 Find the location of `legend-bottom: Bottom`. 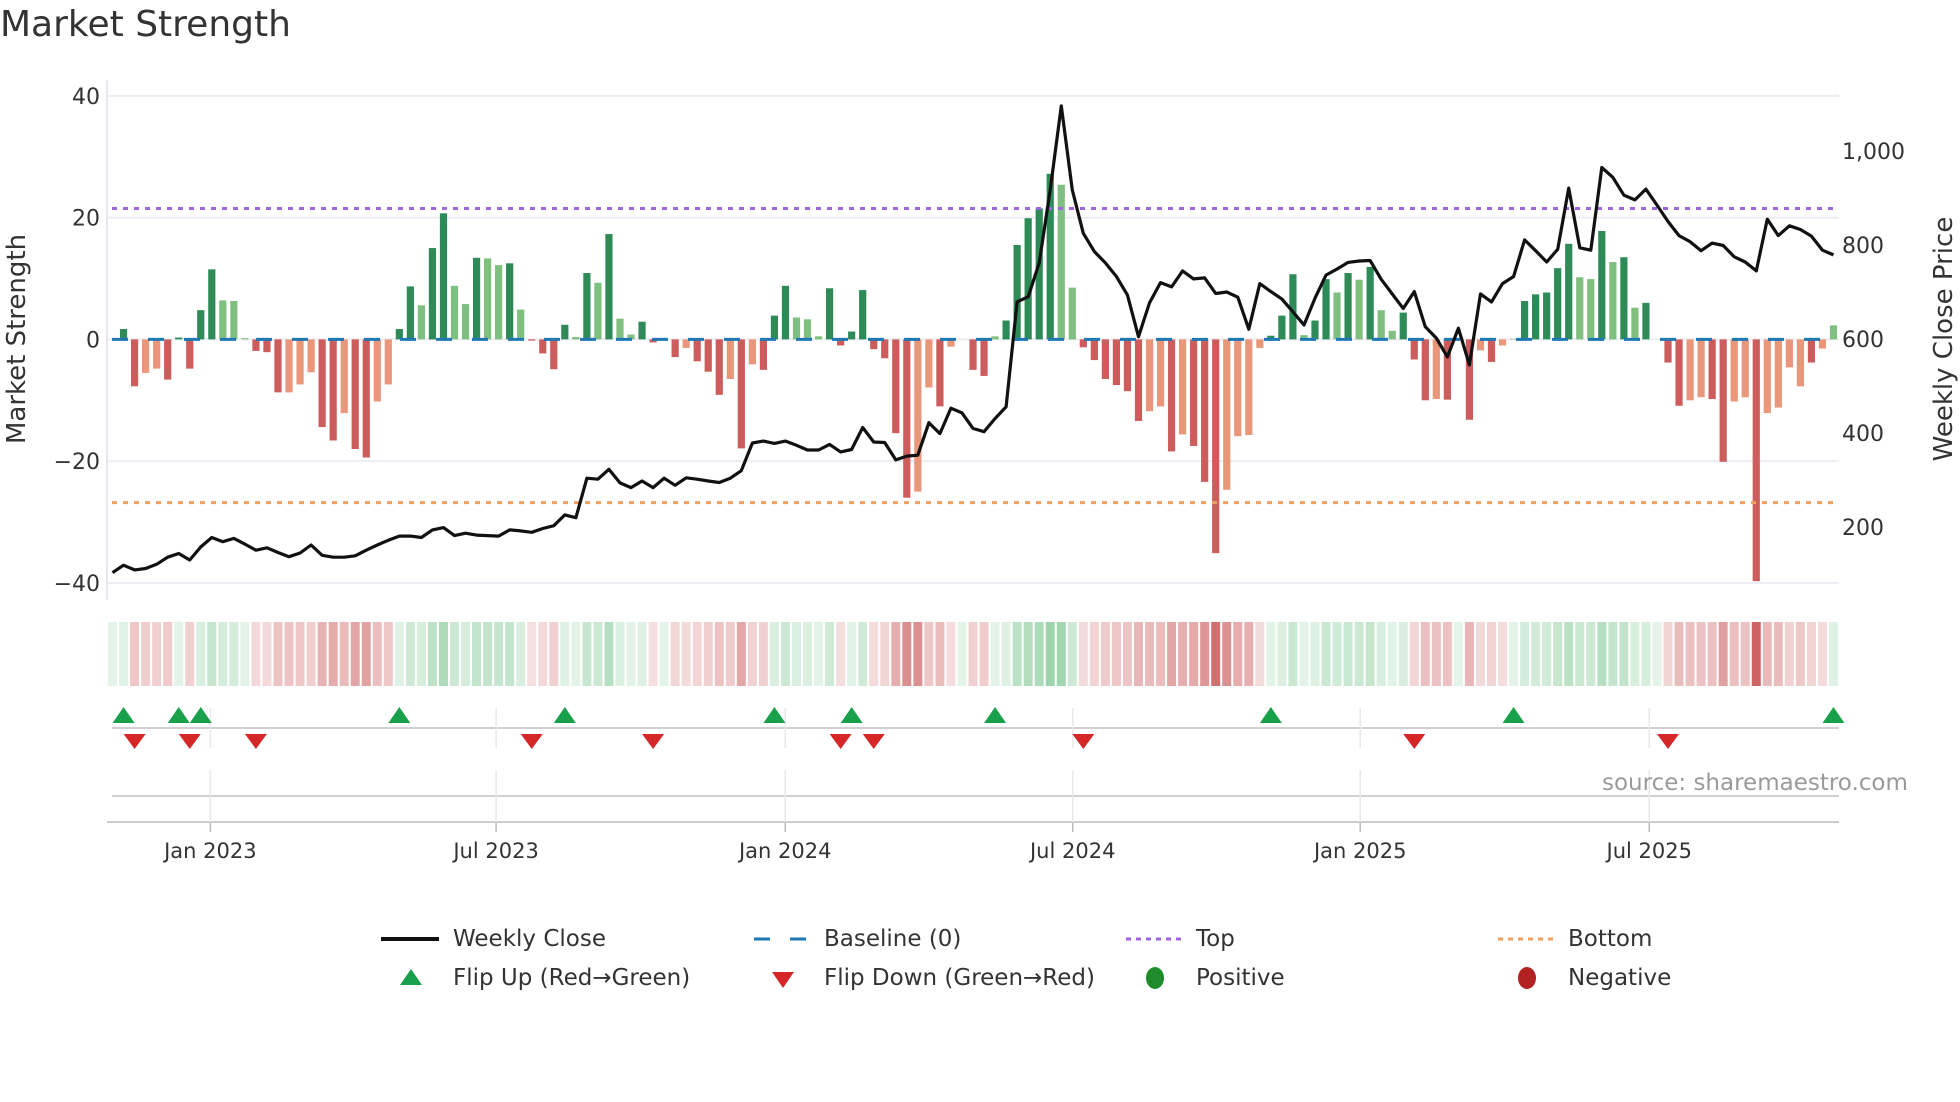

legend-bottom: Bottom is located at coordinates (1575, 939).